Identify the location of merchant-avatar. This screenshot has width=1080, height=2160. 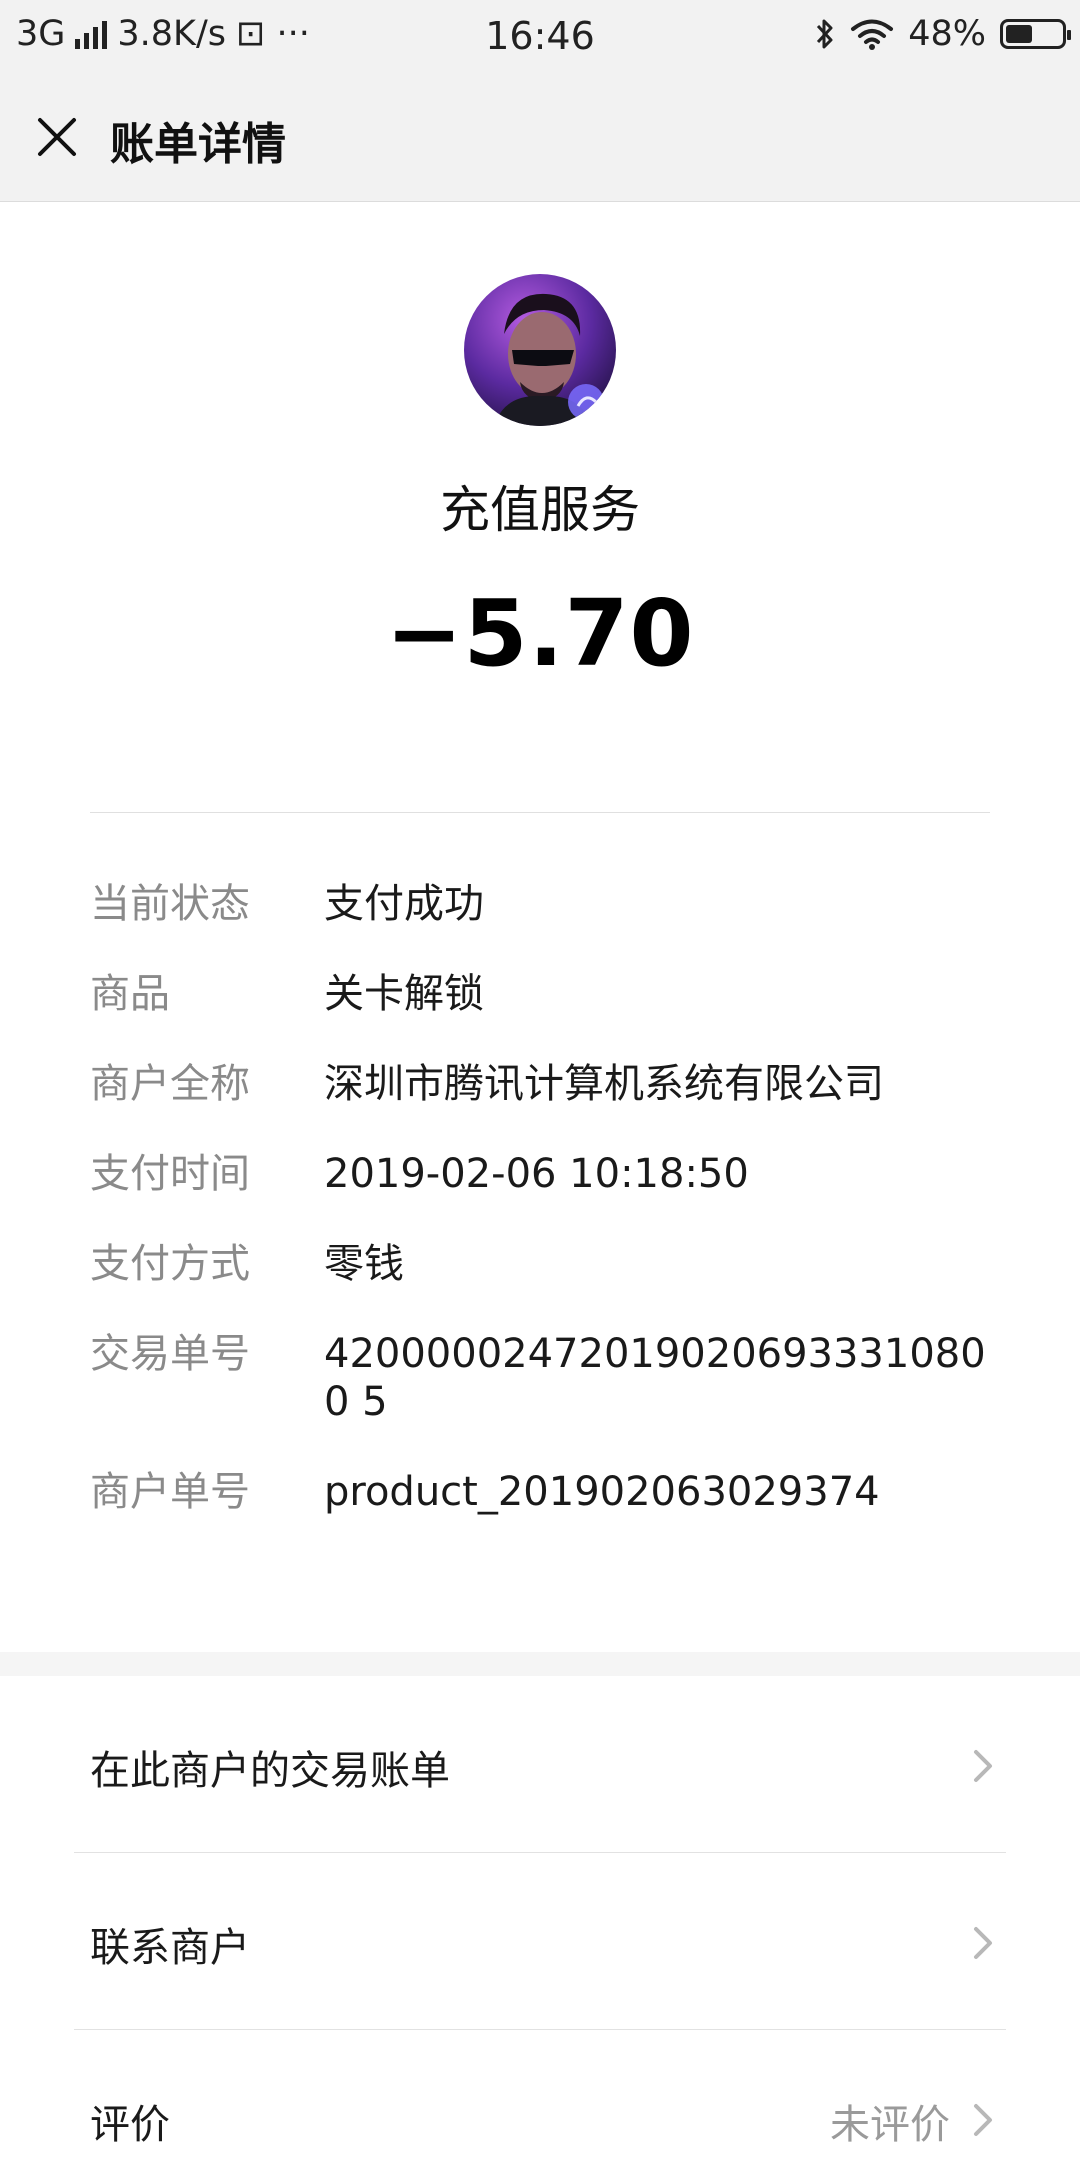
(540, 350).